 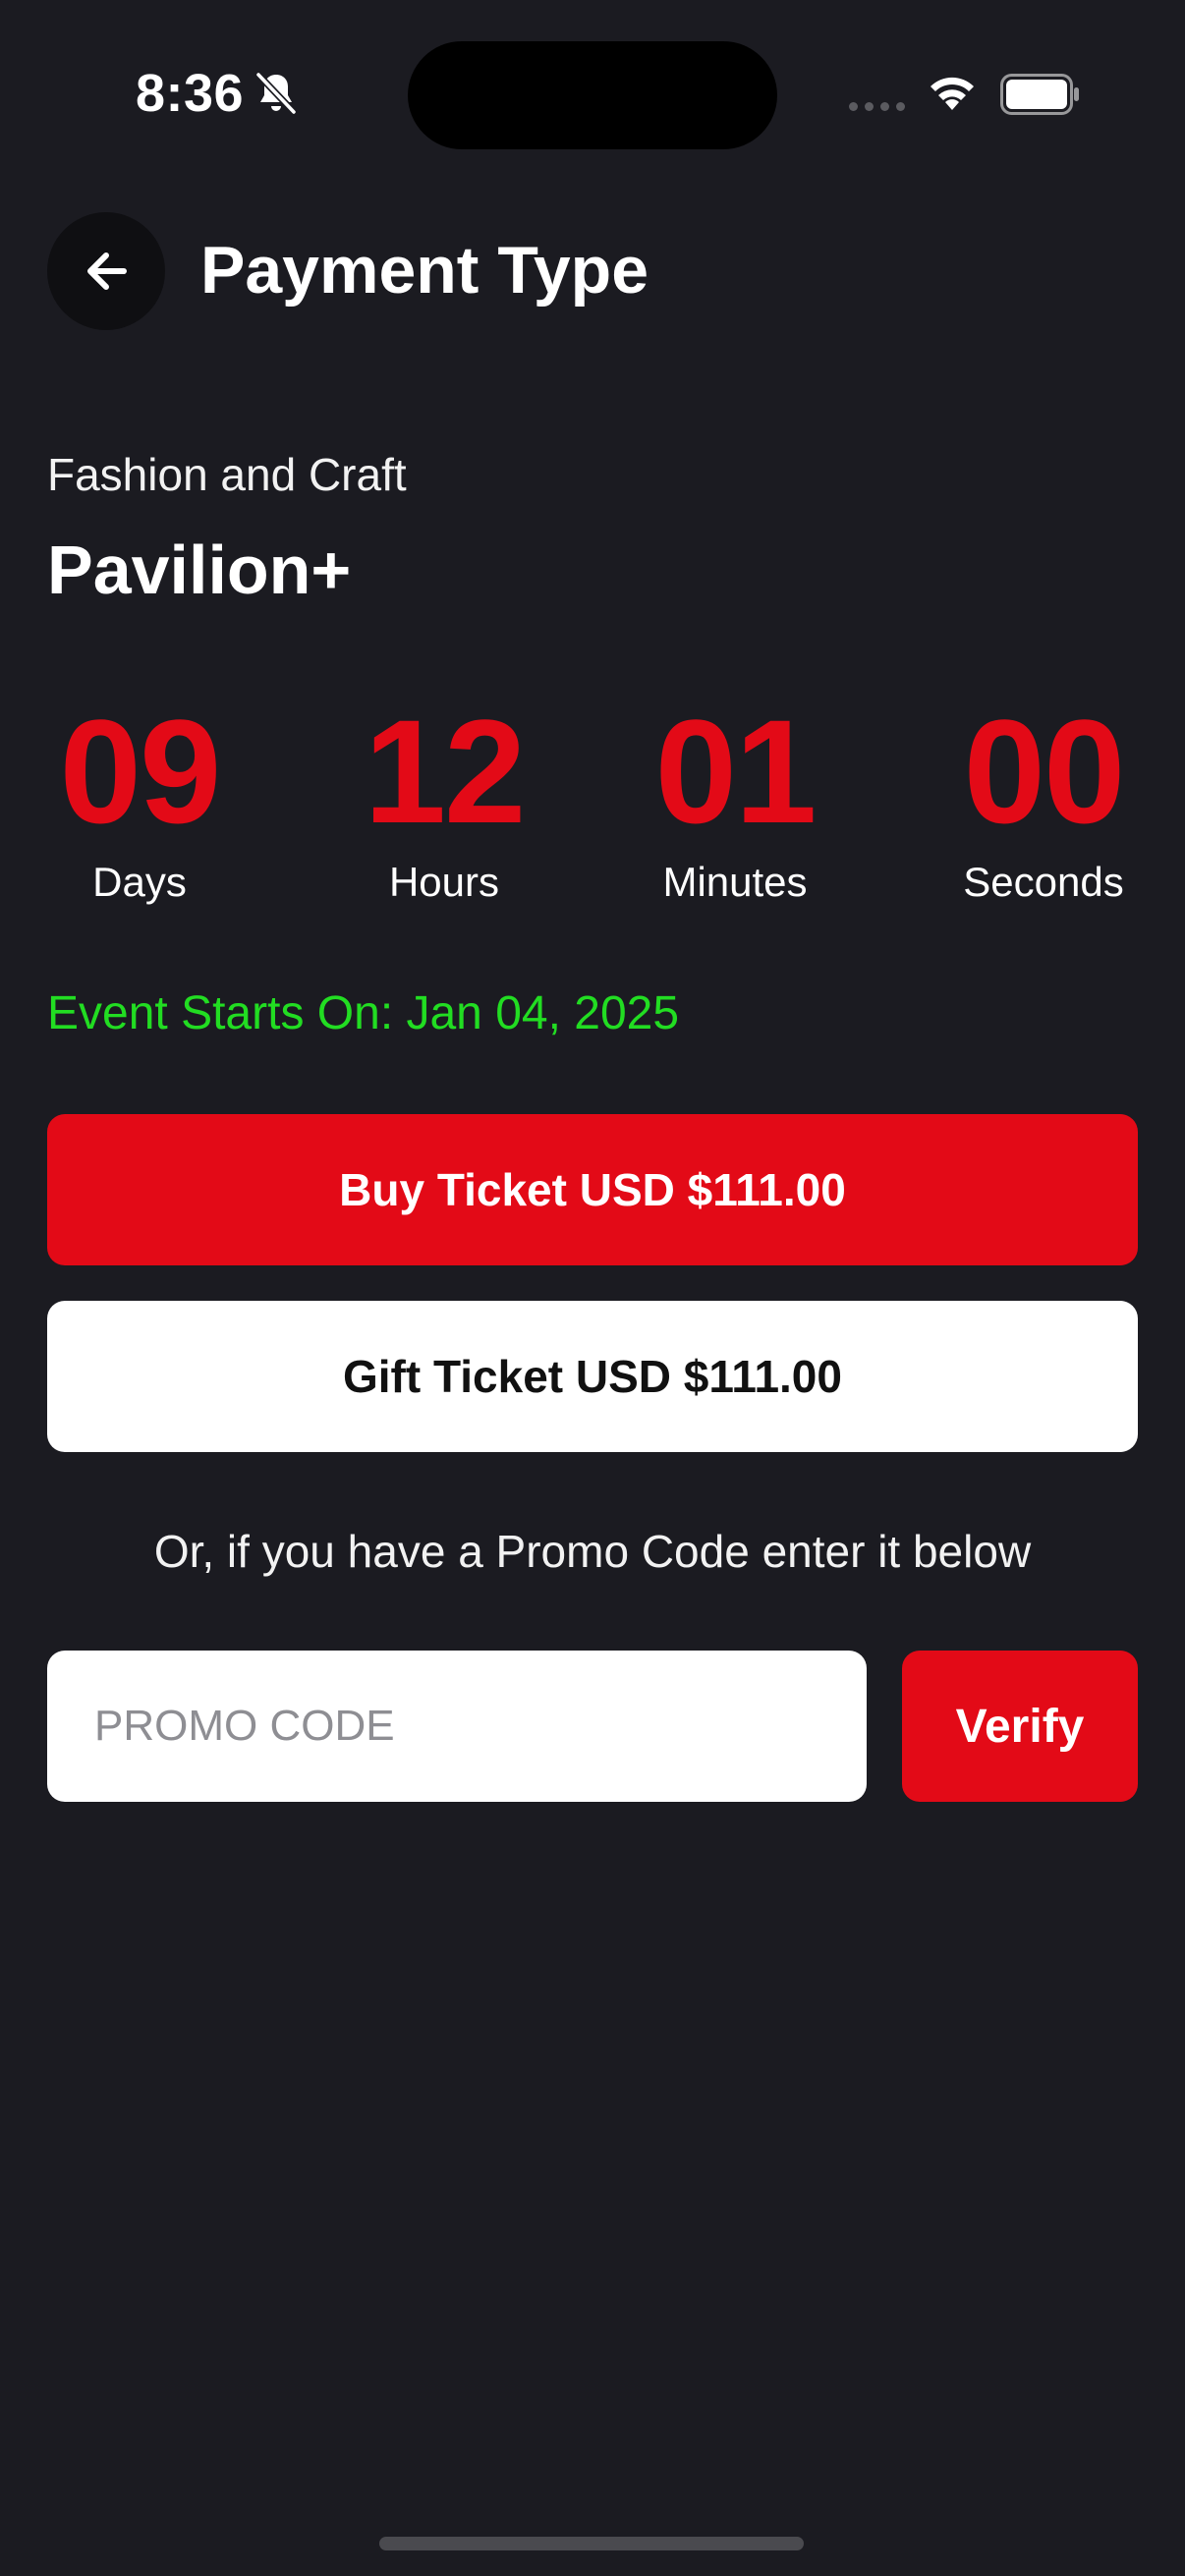 I want to click on countdown-timer: 09 Days 12 Hours 01 Minutes 00 Seconds, so click(x=592, y=806).